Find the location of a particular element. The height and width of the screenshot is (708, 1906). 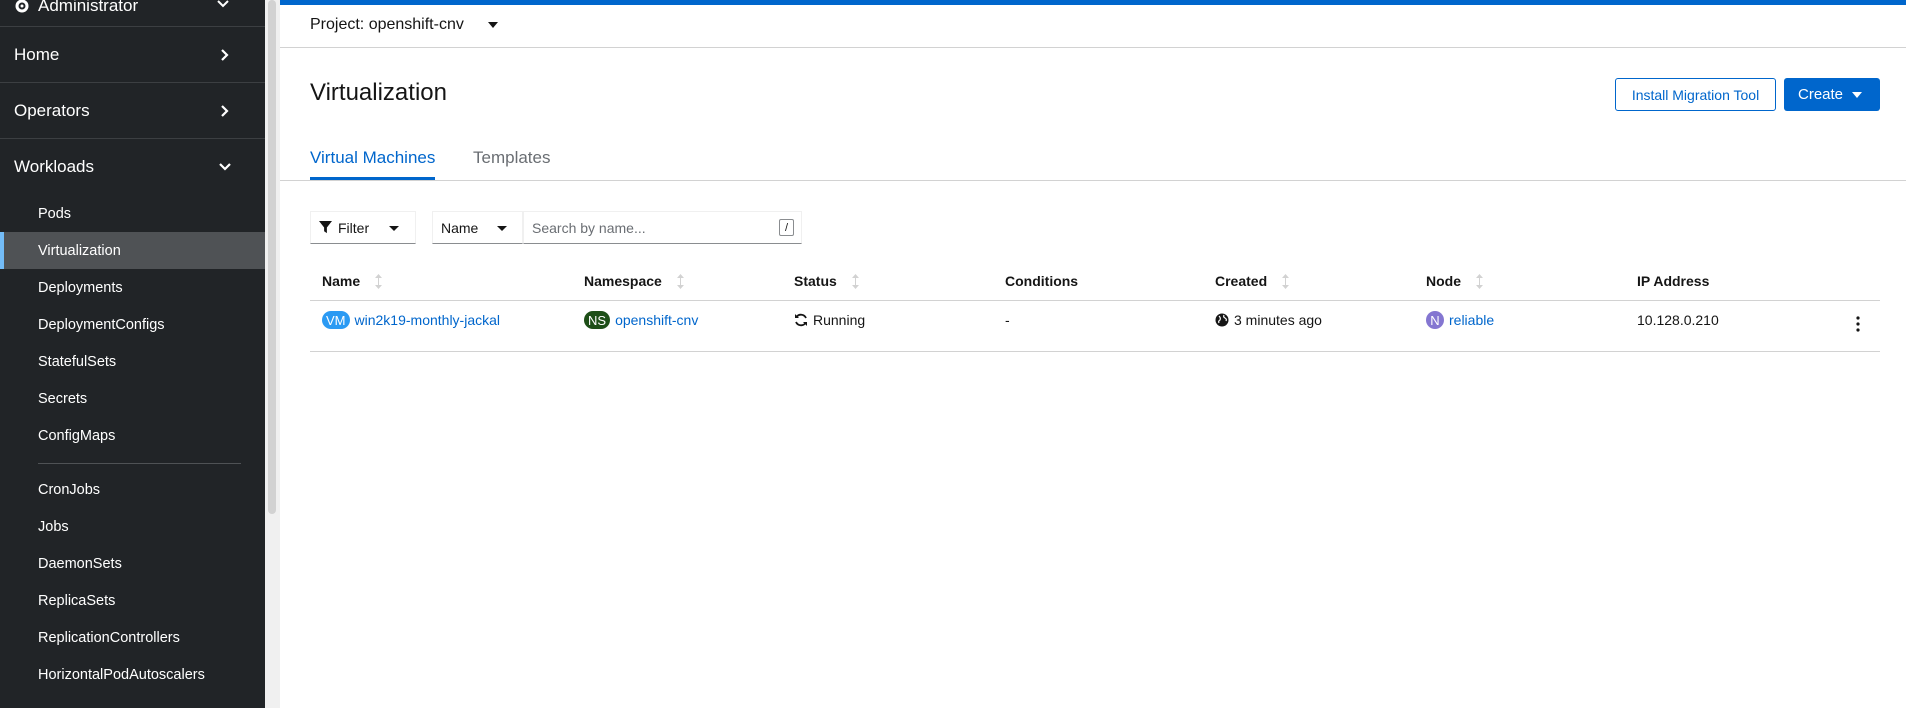

sidebar-item-label: ReplicationControllers is located at coordinates (109, 637).